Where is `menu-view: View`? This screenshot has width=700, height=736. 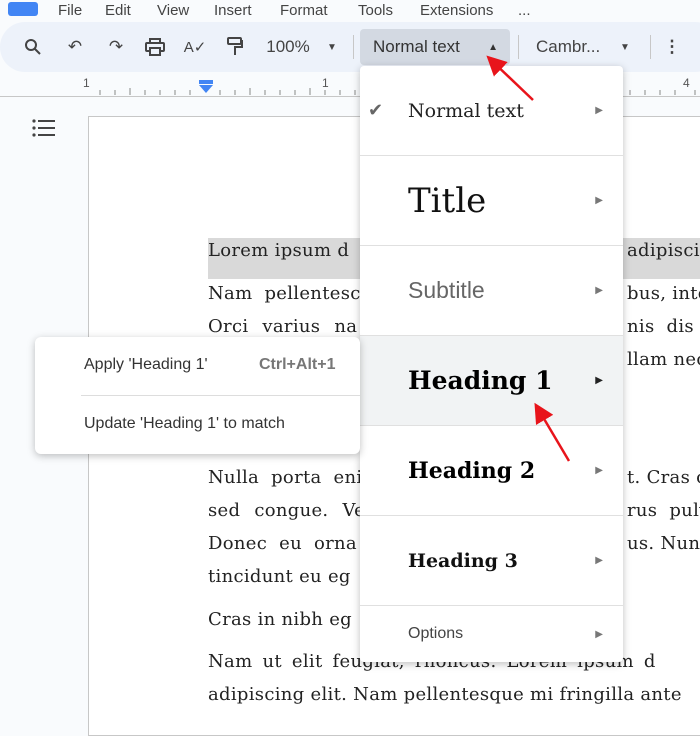
menu-view: View is located at coordinates (173, 10).